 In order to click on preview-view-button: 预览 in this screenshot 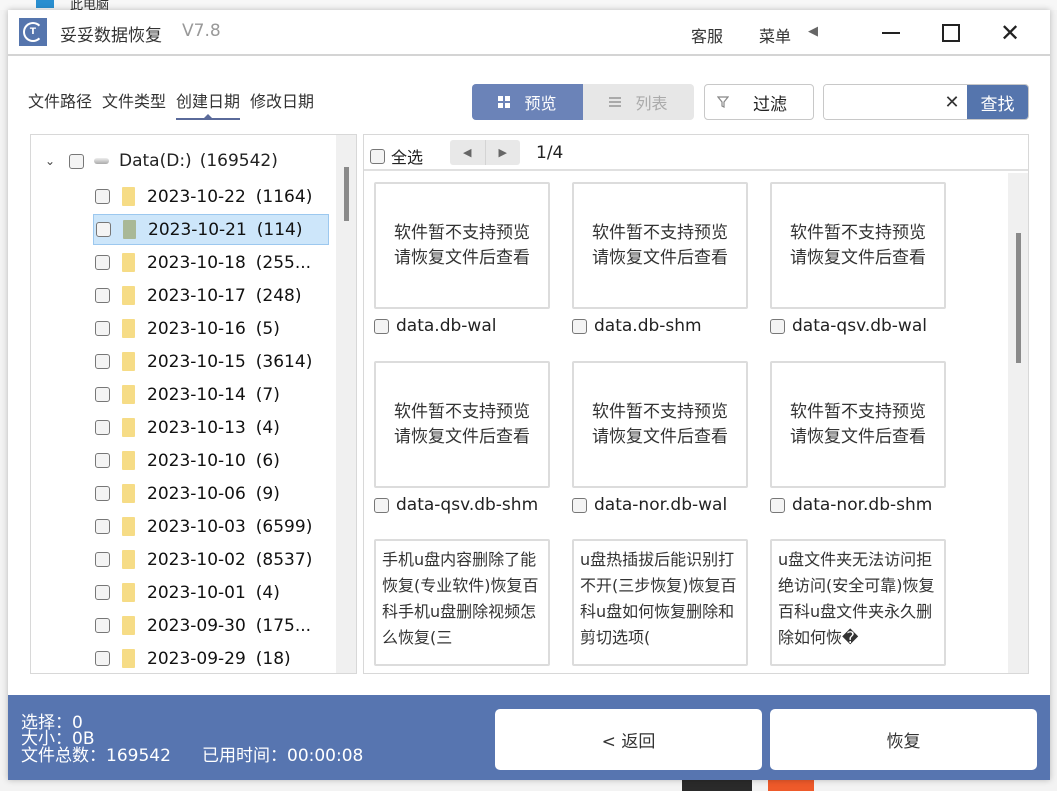, I will do `click(527, 102)`.